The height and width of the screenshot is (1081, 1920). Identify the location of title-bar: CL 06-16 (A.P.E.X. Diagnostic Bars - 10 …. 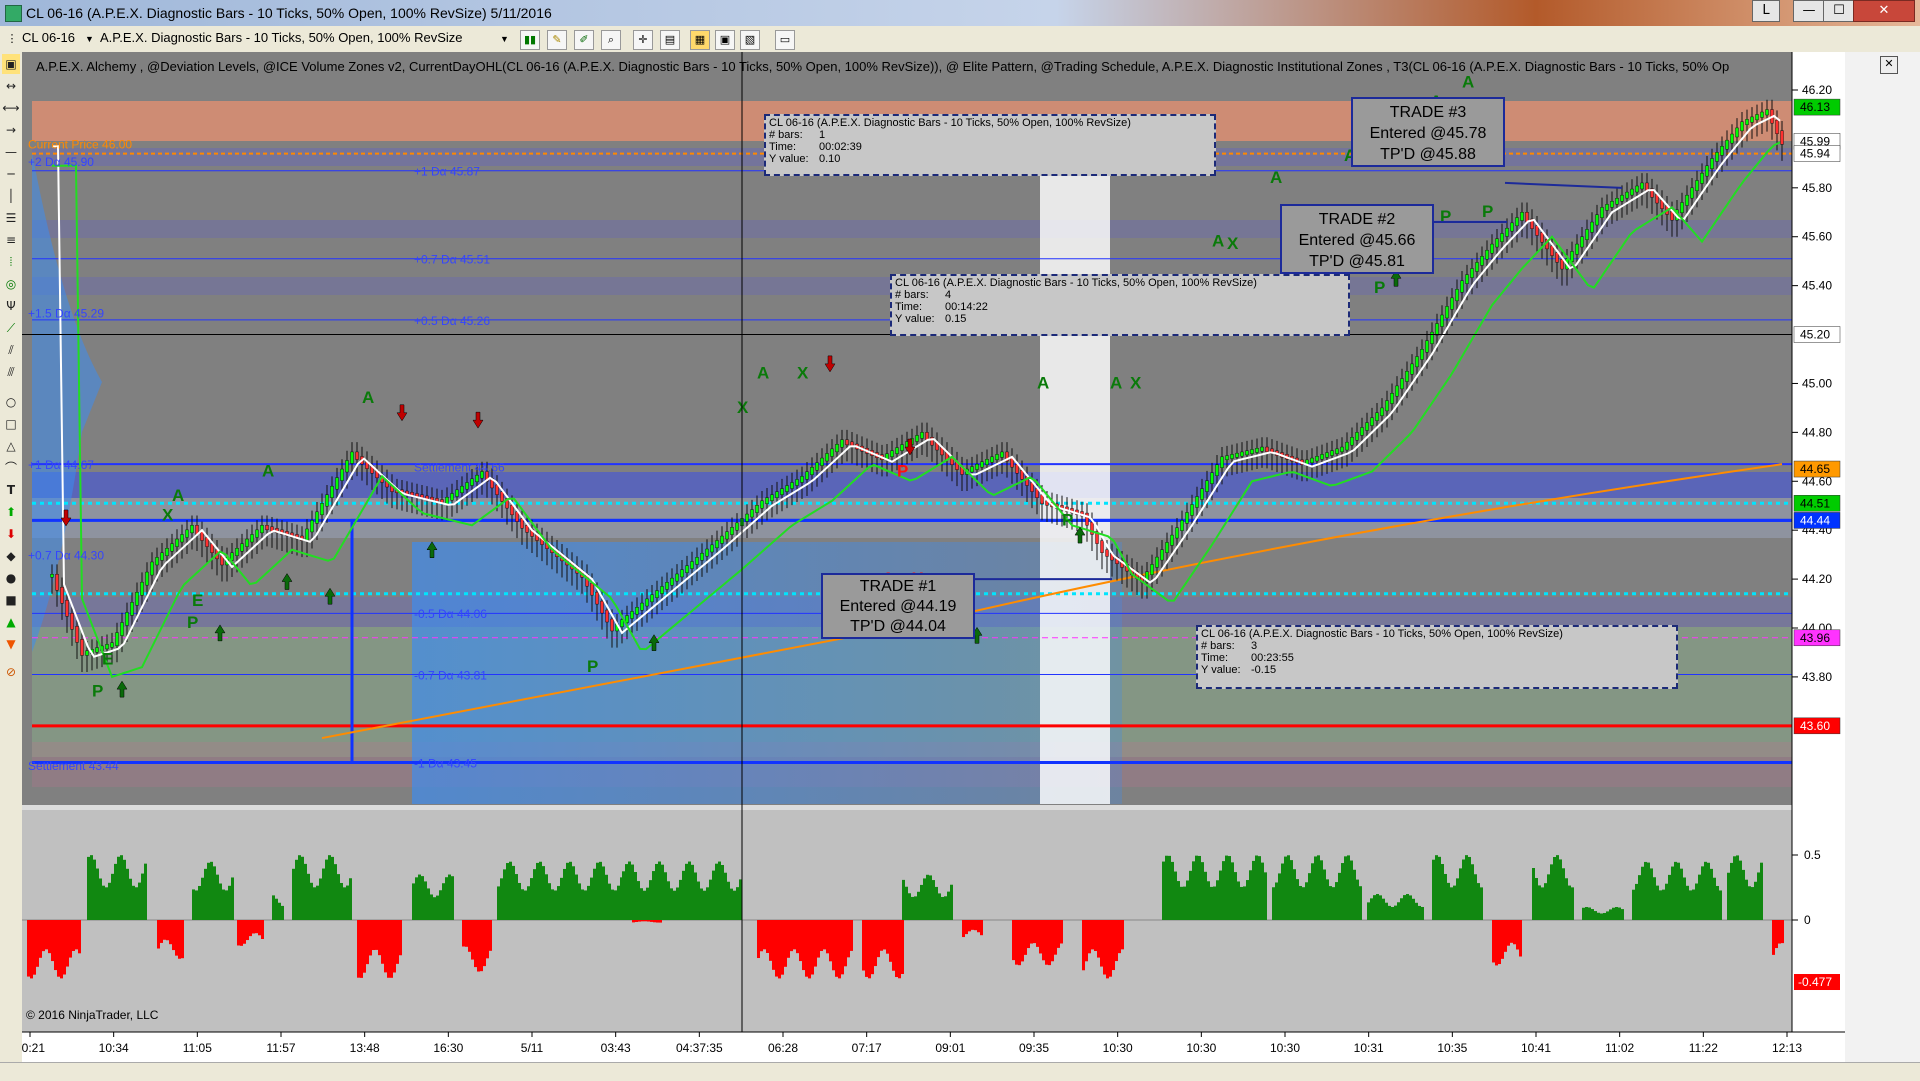
(960, 13).